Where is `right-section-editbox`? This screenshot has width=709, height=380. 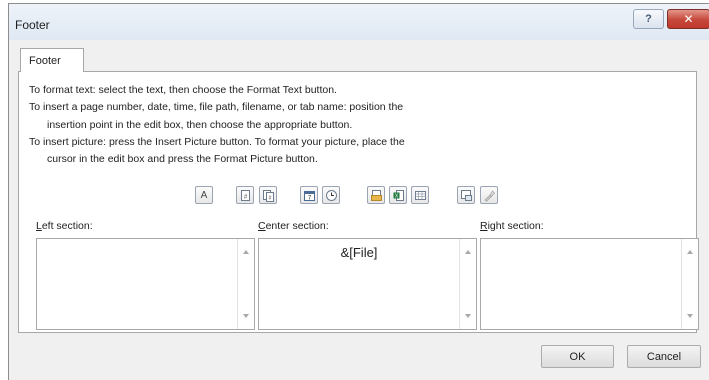
right-section-editbox is located at coordinates (589, 284).